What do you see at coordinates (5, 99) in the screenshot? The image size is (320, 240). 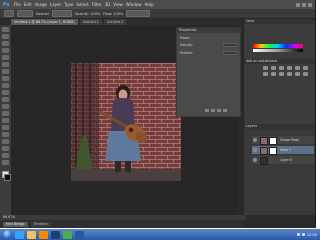 I see `eraser-tool-icon` at bounding box center [5, 99].